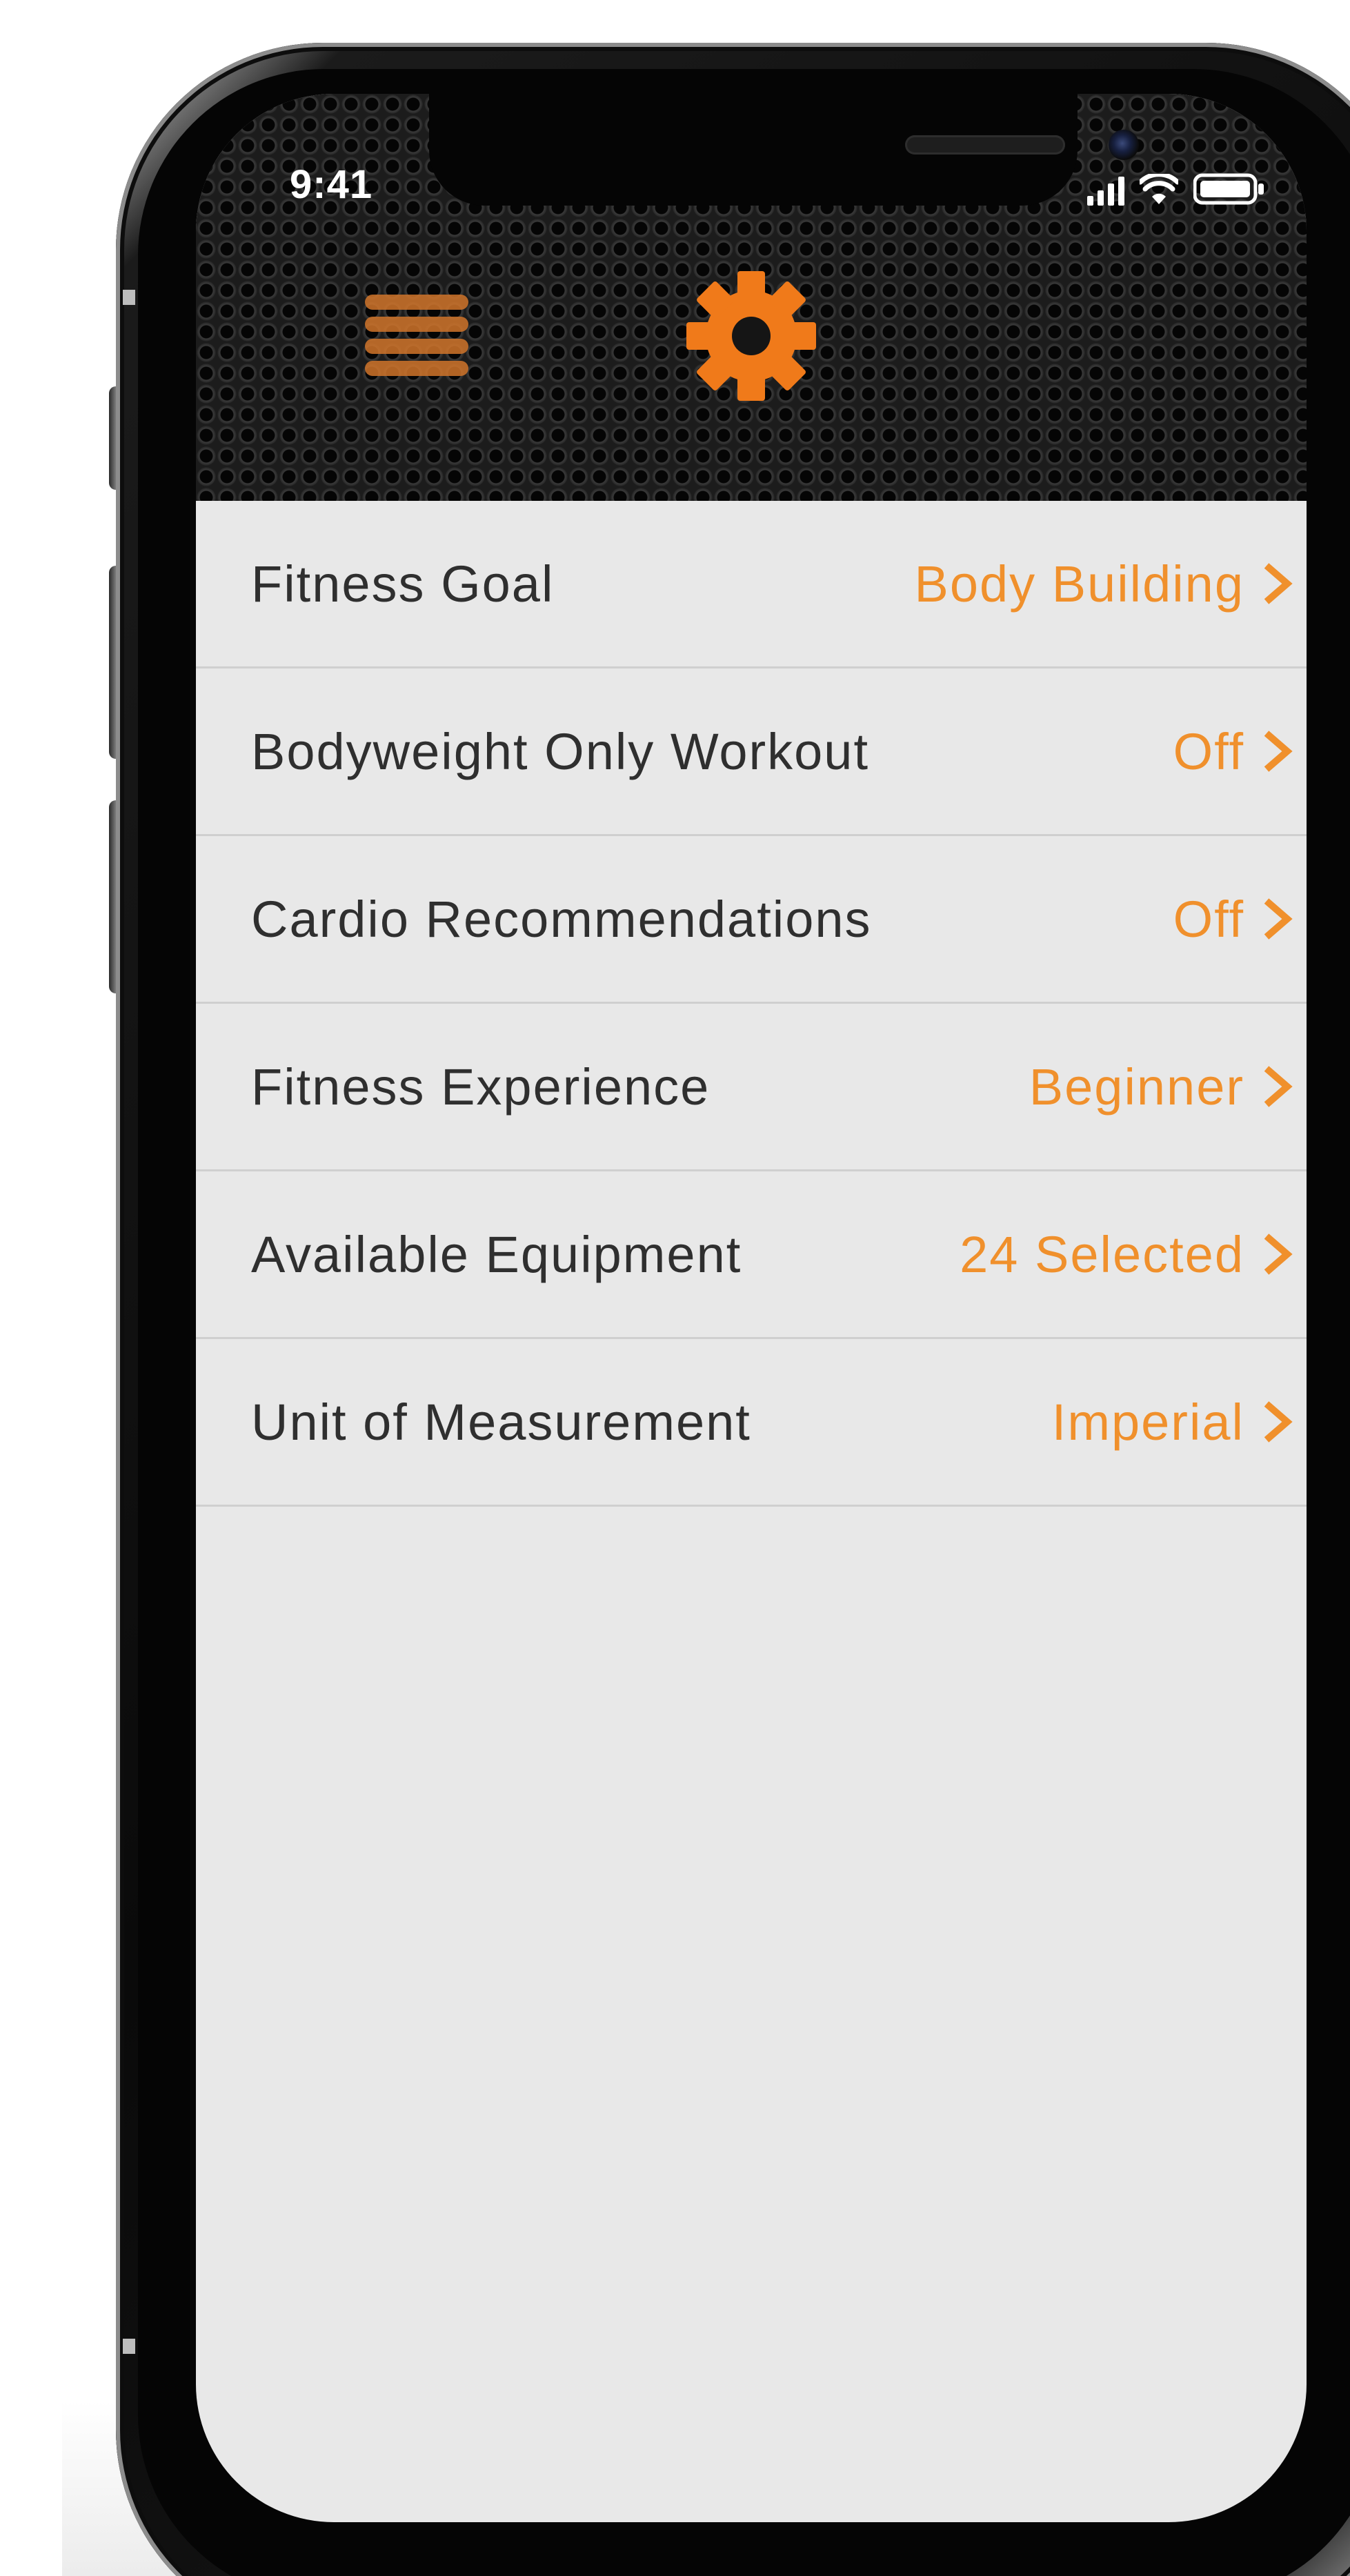 This screenshot has height=2576, width=1350. What do you see at coordinates (1136, 1087) in the screenshot?
I see `row-value: Beginner` at bounding box center [1136, 1087].